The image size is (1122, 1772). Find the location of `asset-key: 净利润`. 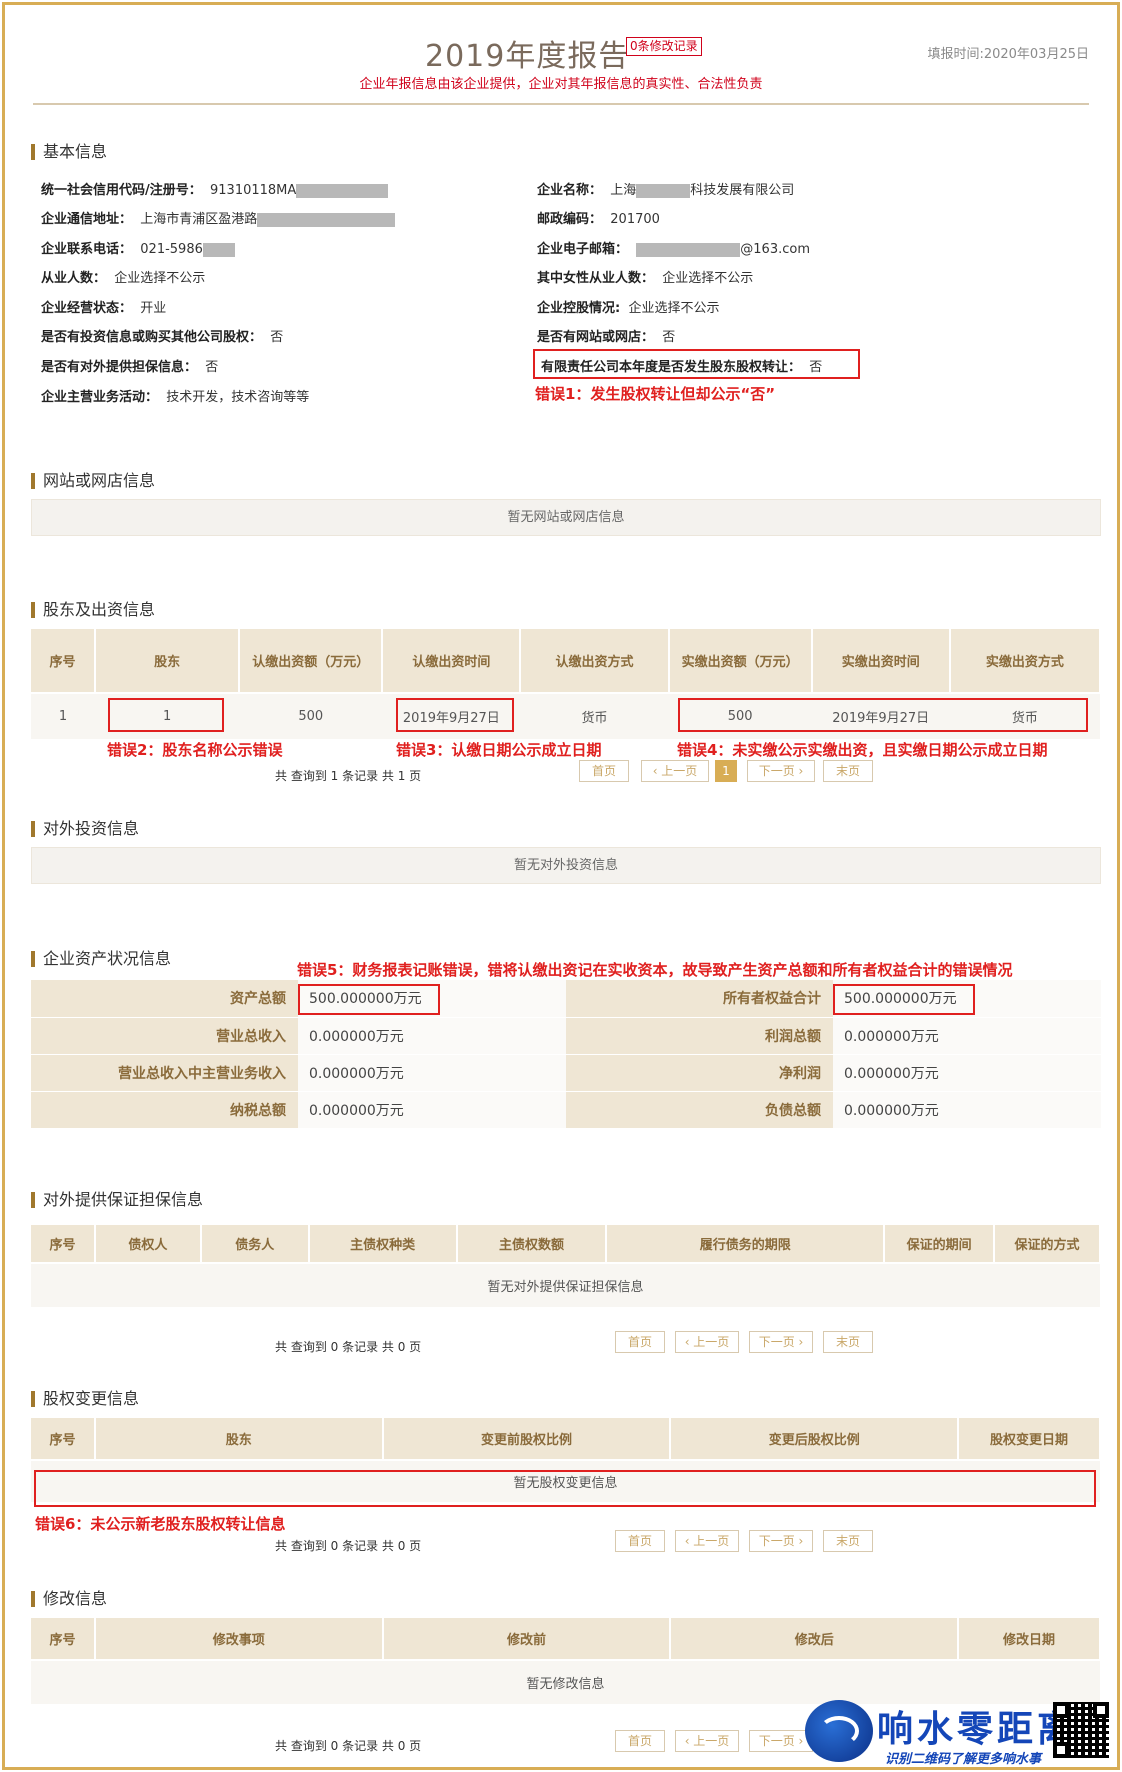

asset-key: 净利润 is located at coordinates (699, 1073).